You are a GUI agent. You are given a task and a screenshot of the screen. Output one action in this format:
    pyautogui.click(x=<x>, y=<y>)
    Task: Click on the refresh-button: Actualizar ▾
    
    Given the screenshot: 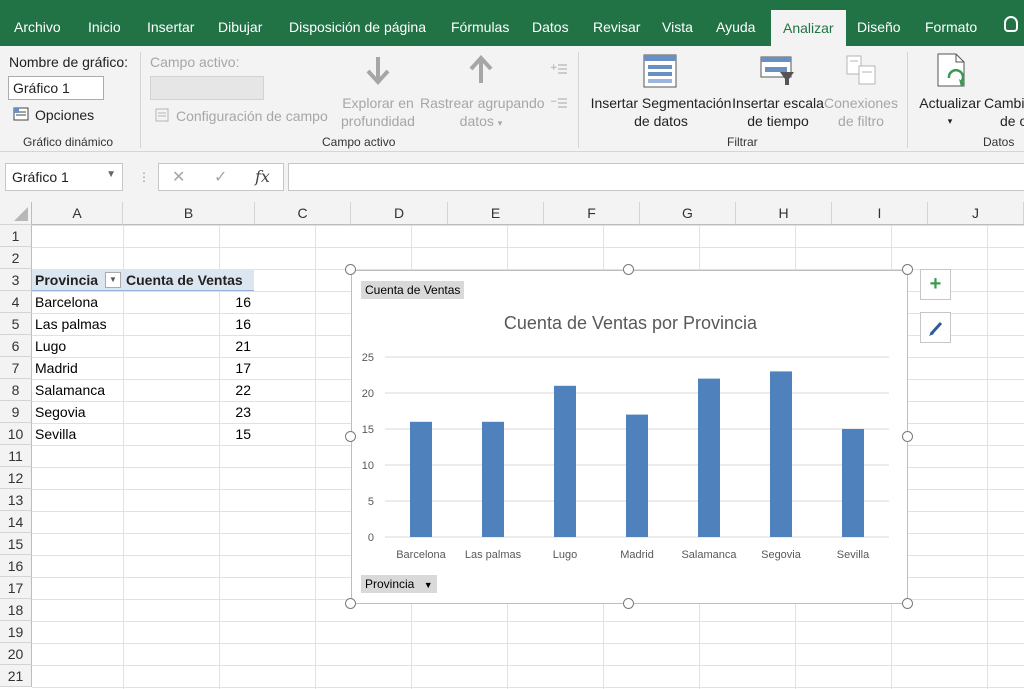 What is the action you would take?
    pyautogui.click(x=950, y=112)
    